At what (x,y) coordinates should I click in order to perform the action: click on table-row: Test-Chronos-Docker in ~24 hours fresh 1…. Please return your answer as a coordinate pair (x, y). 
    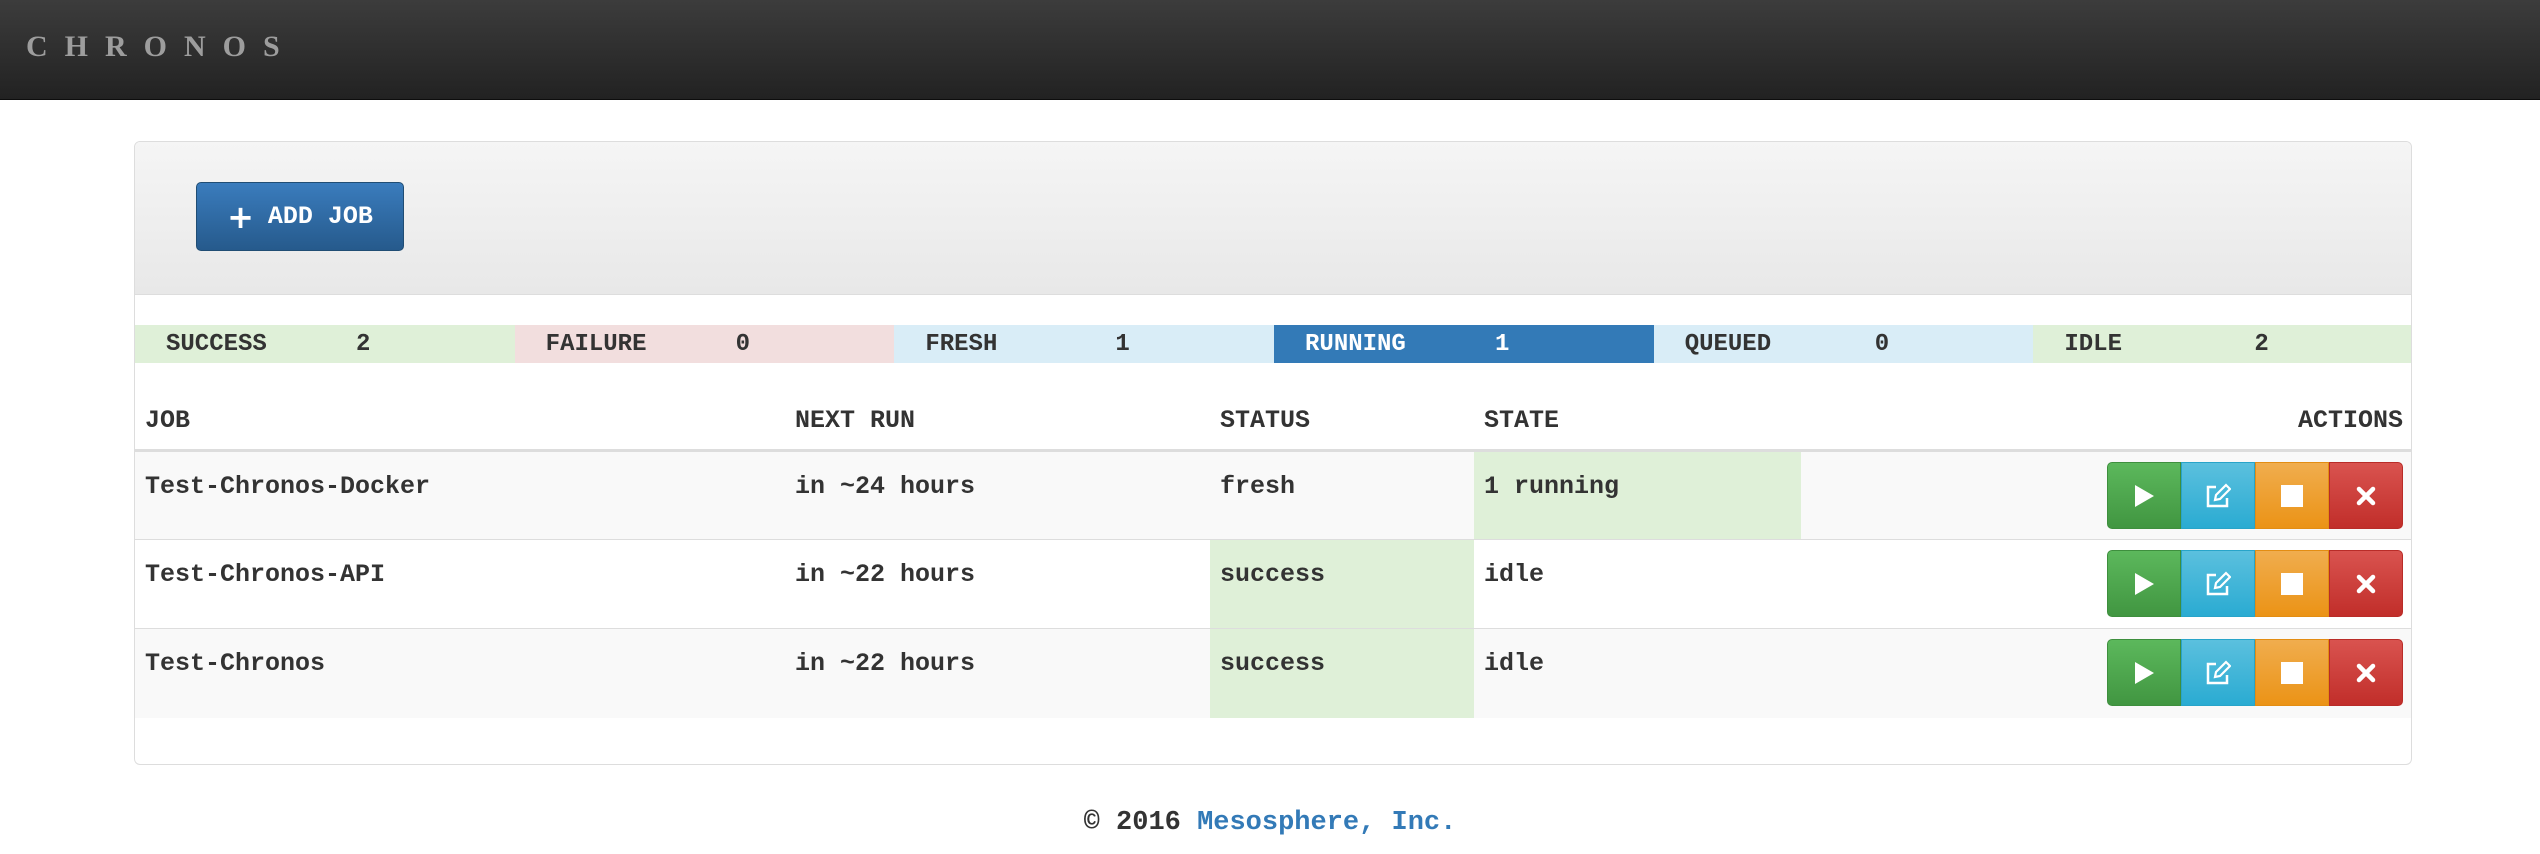
    Looking at the image, I should click on (1273, 495).